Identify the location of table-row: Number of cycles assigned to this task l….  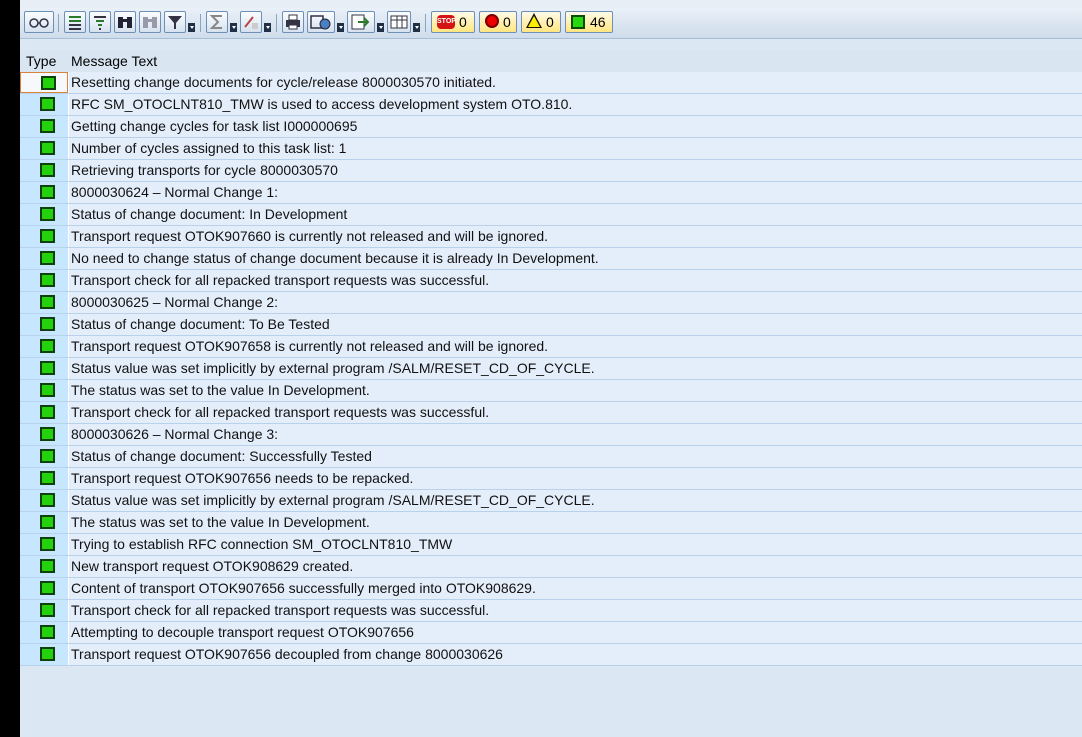
(551, 149).